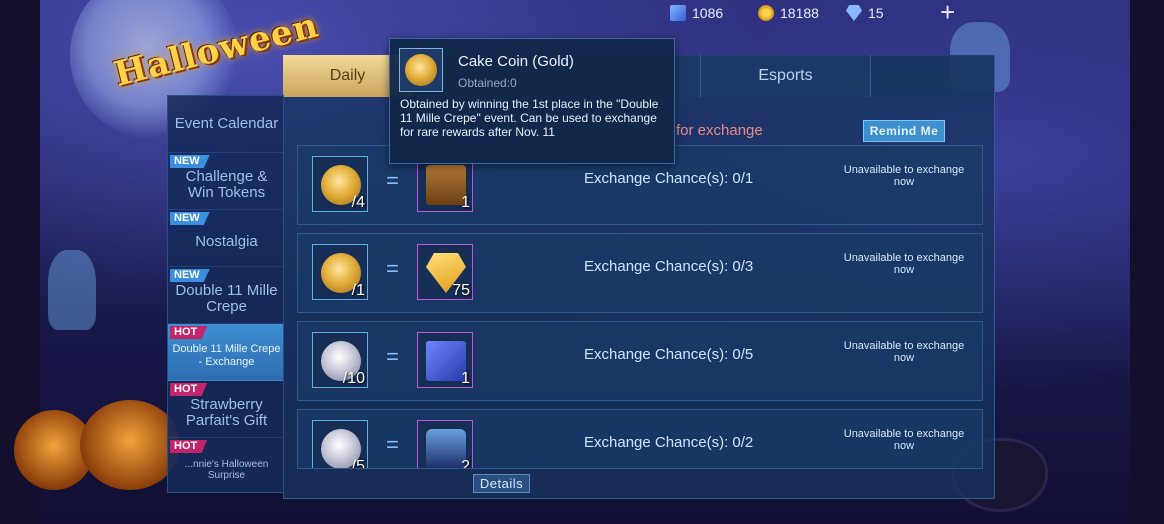 This screenshot has height=524, width=1164. I want to click on reward-quantity: 75, so click(461, 290).